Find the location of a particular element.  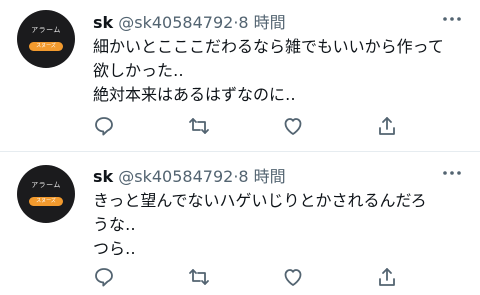

tweet-text-line: きっと望んでないハゲいじりとかされるんだろ is located at coordinates (260, 200).